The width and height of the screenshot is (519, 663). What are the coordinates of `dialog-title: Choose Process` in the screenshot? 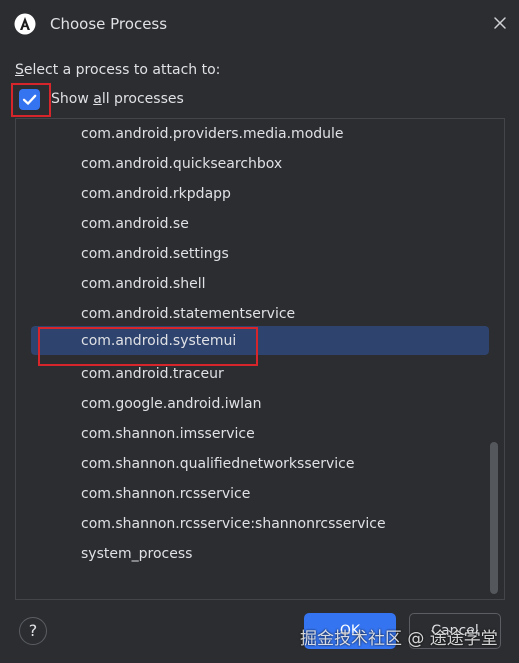 It's located at (109, 24).